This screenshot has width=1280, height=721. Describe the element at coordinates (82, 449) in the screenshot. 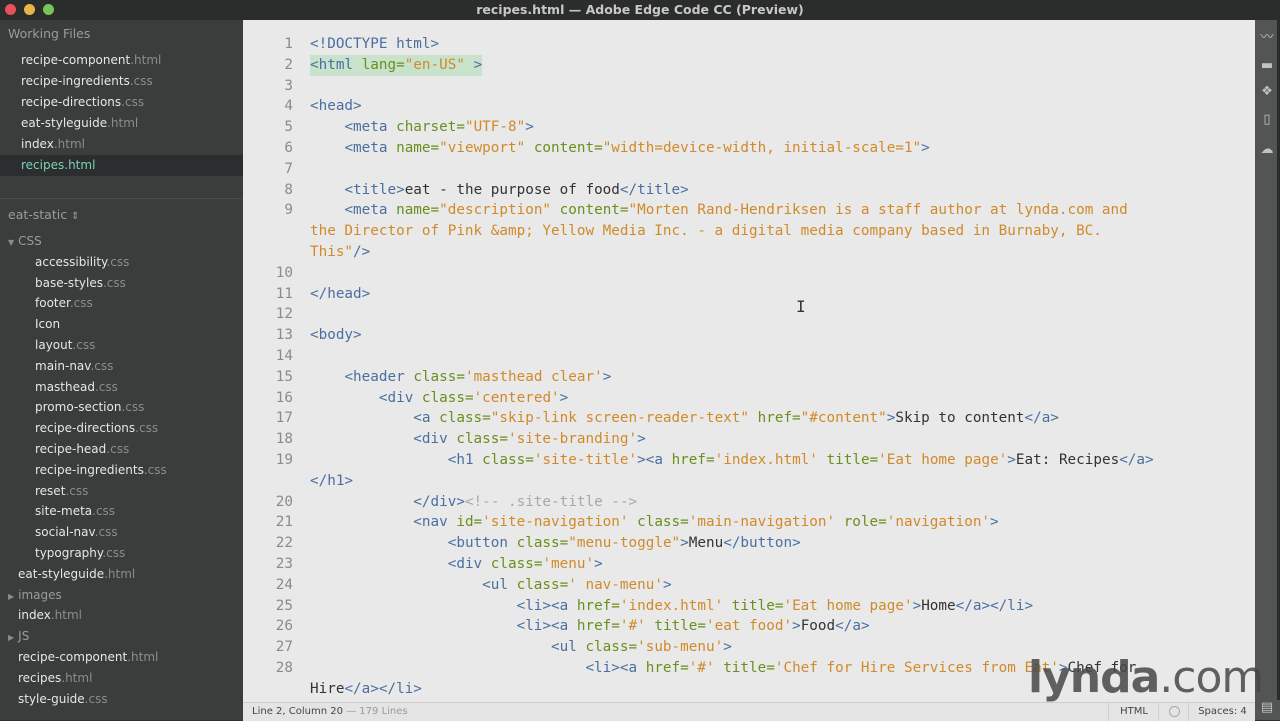

I see `tree-file: recipe-head.css` at that location.